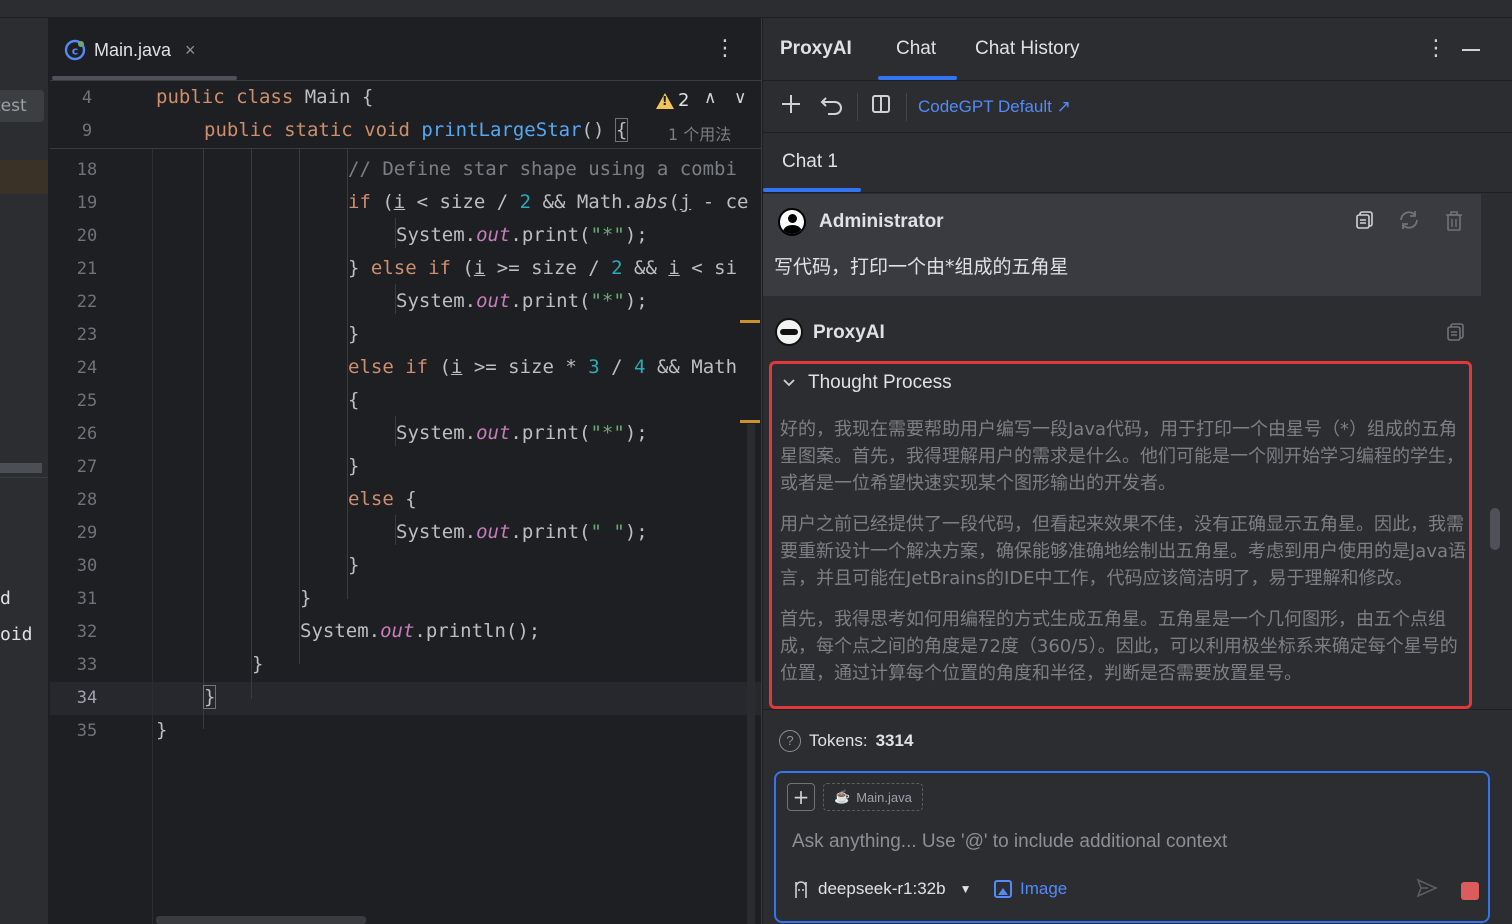 Image resolution: width=1512 pixels, height=924 pixels. What do you see at coordinates (916, 49) in the screenshot?
I see `tab-chat: Chat` at bounding box center [916, 49].